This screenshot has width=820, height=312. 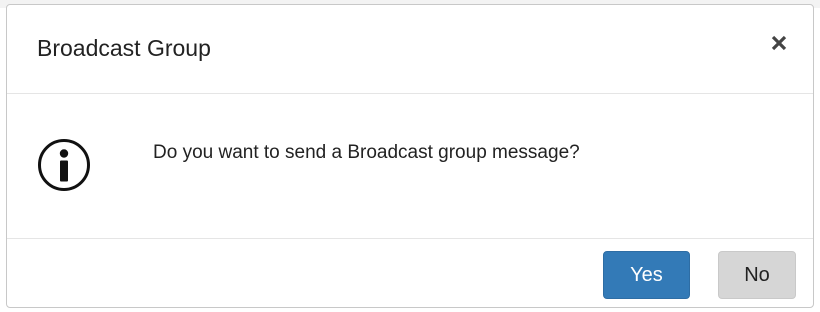 What do you see at coordinates (64, 165) in the screenshot?
I see `info-icon` at bounding box center [64, 165].